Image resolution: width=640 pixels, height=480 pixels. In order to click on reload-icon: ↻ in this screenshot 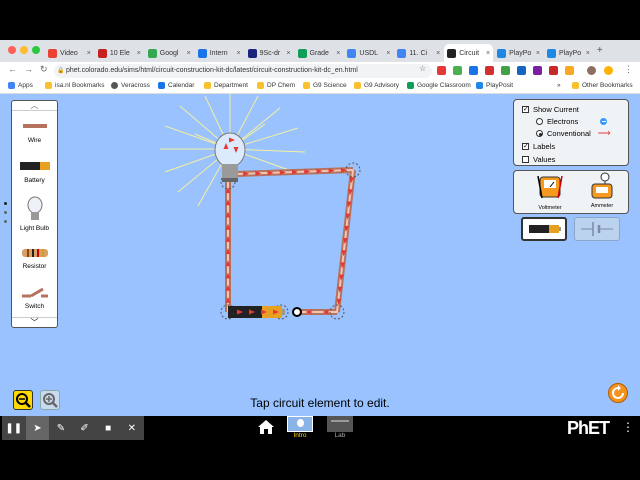, I will do `click(44, 69)`.